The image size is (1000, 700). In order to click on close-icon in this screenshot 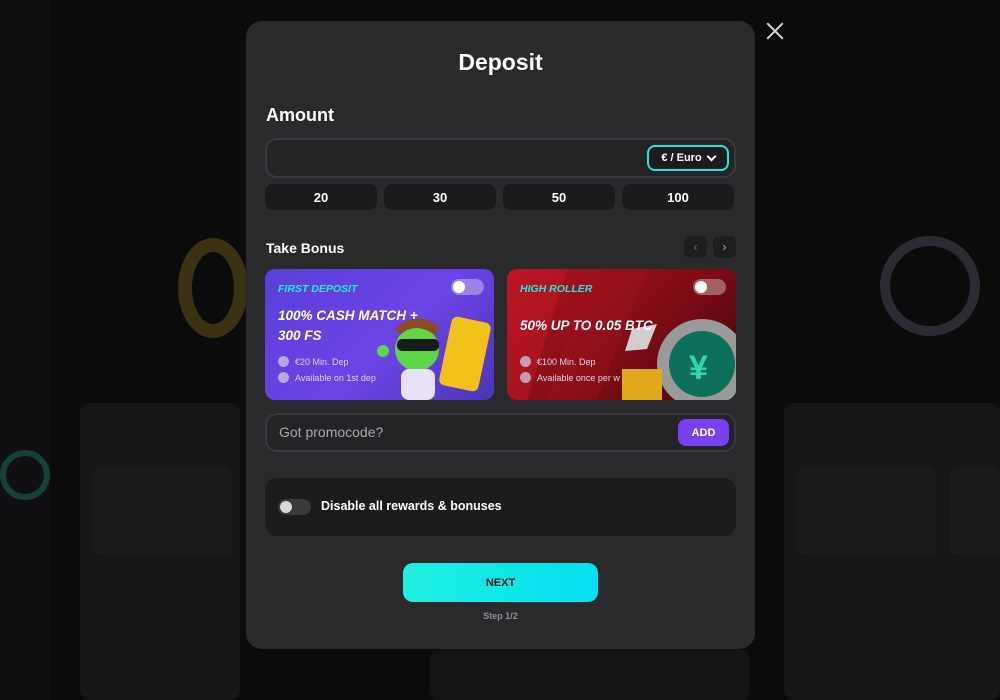, I will do `click(775, 31)`.